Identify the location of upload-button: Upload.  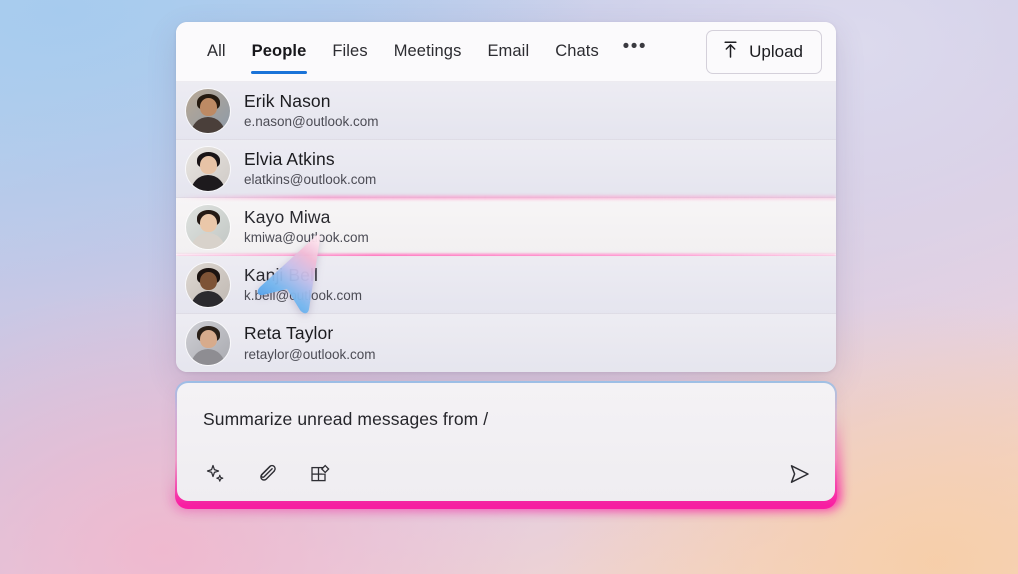
(764, 51).